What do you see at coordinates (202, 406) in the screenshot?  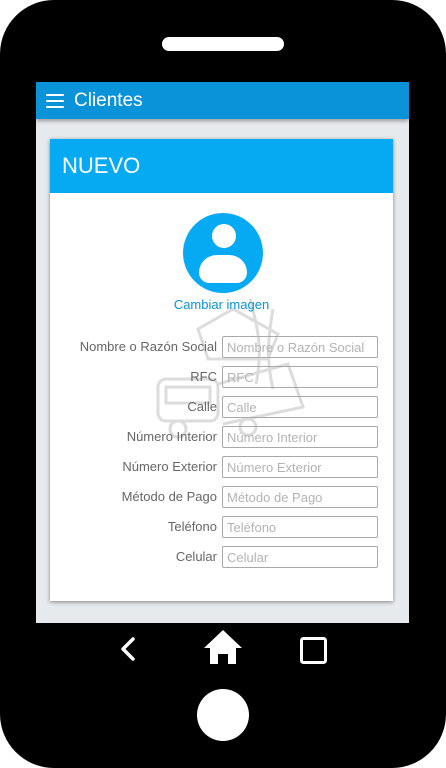 I see `street-label: Calle` at bounding box center [202, 406].